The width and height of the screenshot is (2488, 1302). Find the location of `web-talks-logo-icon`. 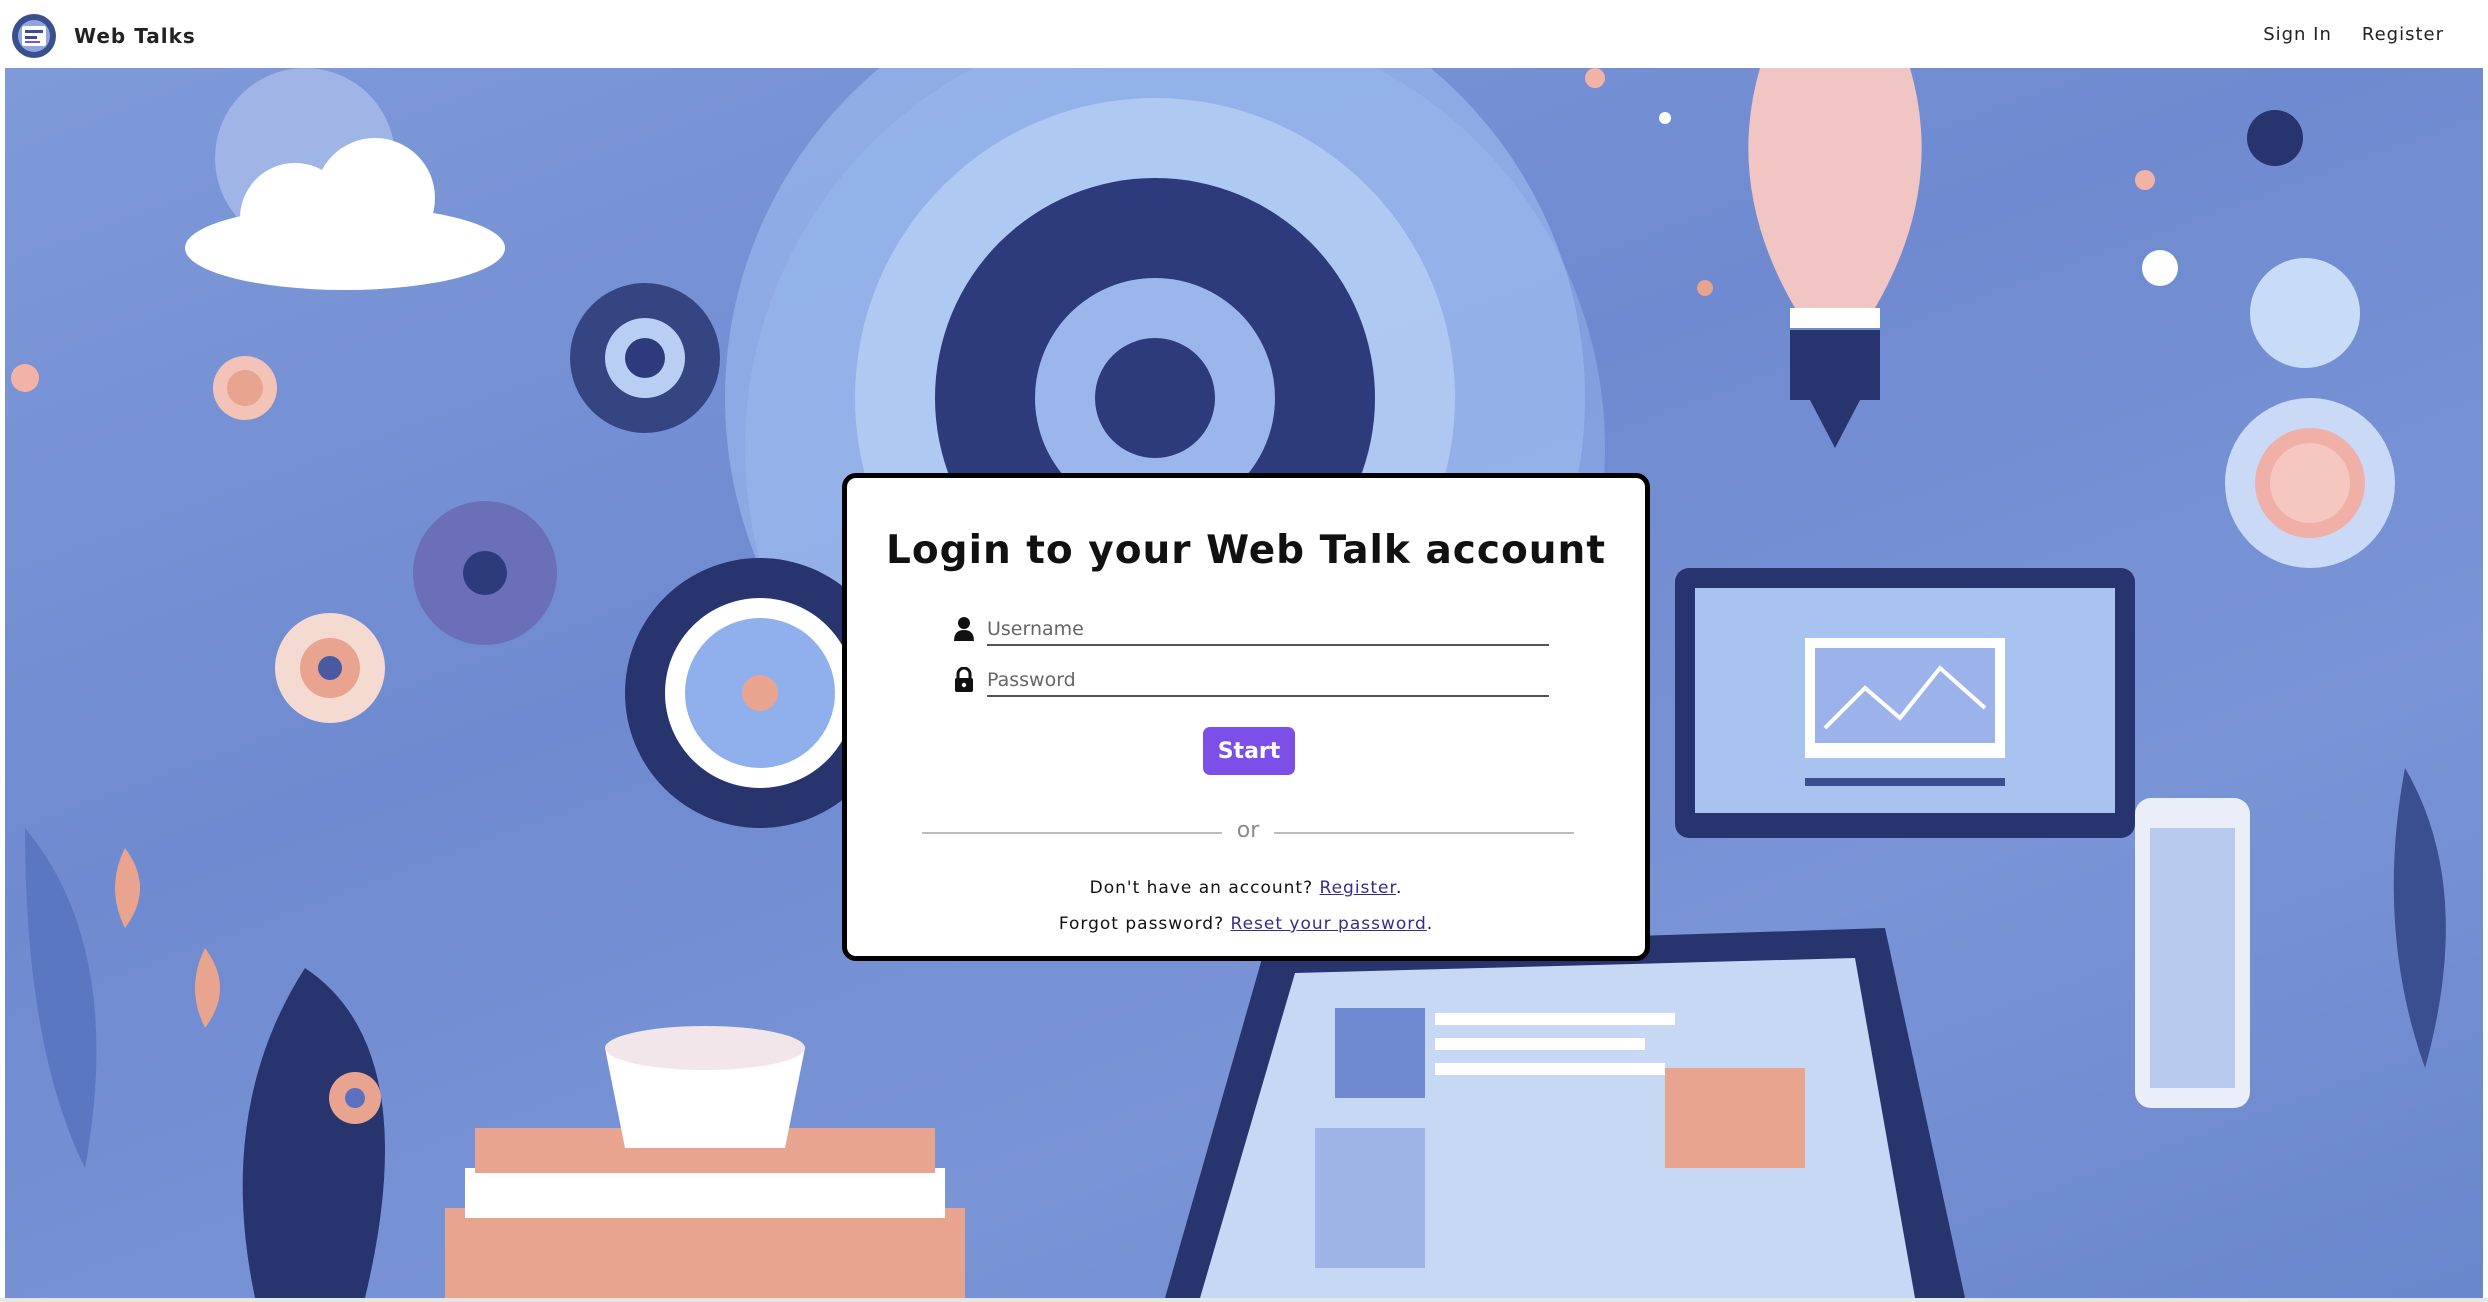

web-talks-logo-icon is located at coordinates (34, 36).